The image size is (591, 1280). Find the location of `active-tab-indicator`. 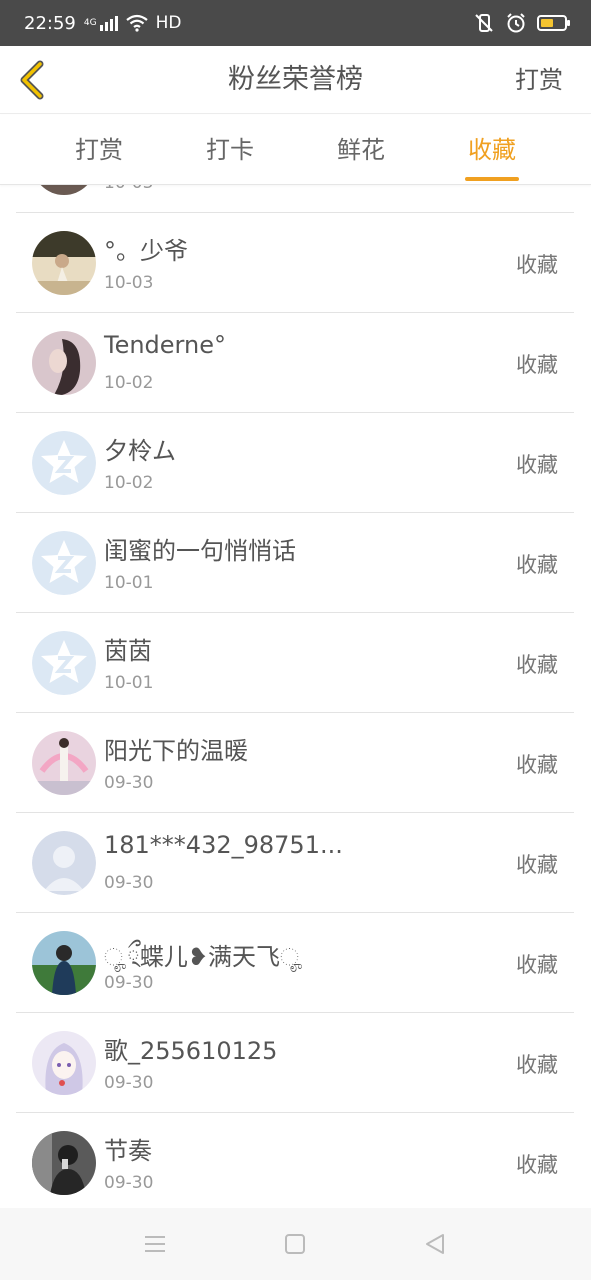

active-tab-indicator is located at coordinates (492, 179).